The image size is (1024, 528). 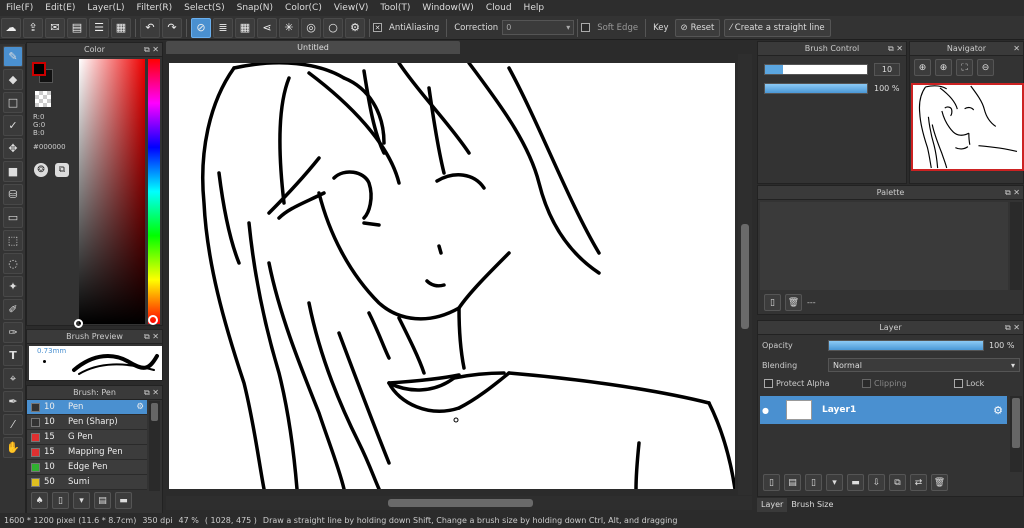 What do you see at coordinates (289, 27) in the screenshot?
I see `snap-radial-icon: ✳` at bounding box center [289, 27].